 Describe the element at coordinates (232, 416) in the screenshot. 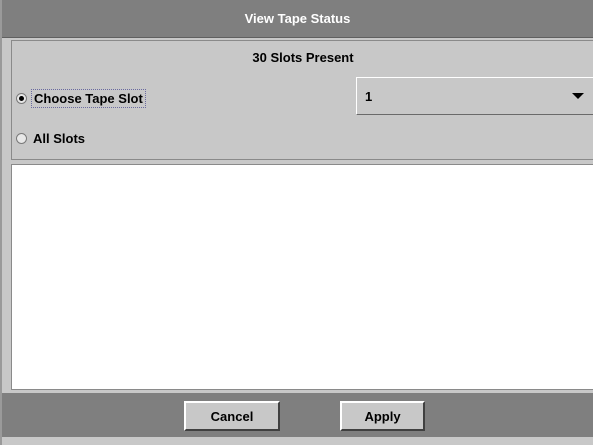

I see `cancel-button: Cancel` at that location.